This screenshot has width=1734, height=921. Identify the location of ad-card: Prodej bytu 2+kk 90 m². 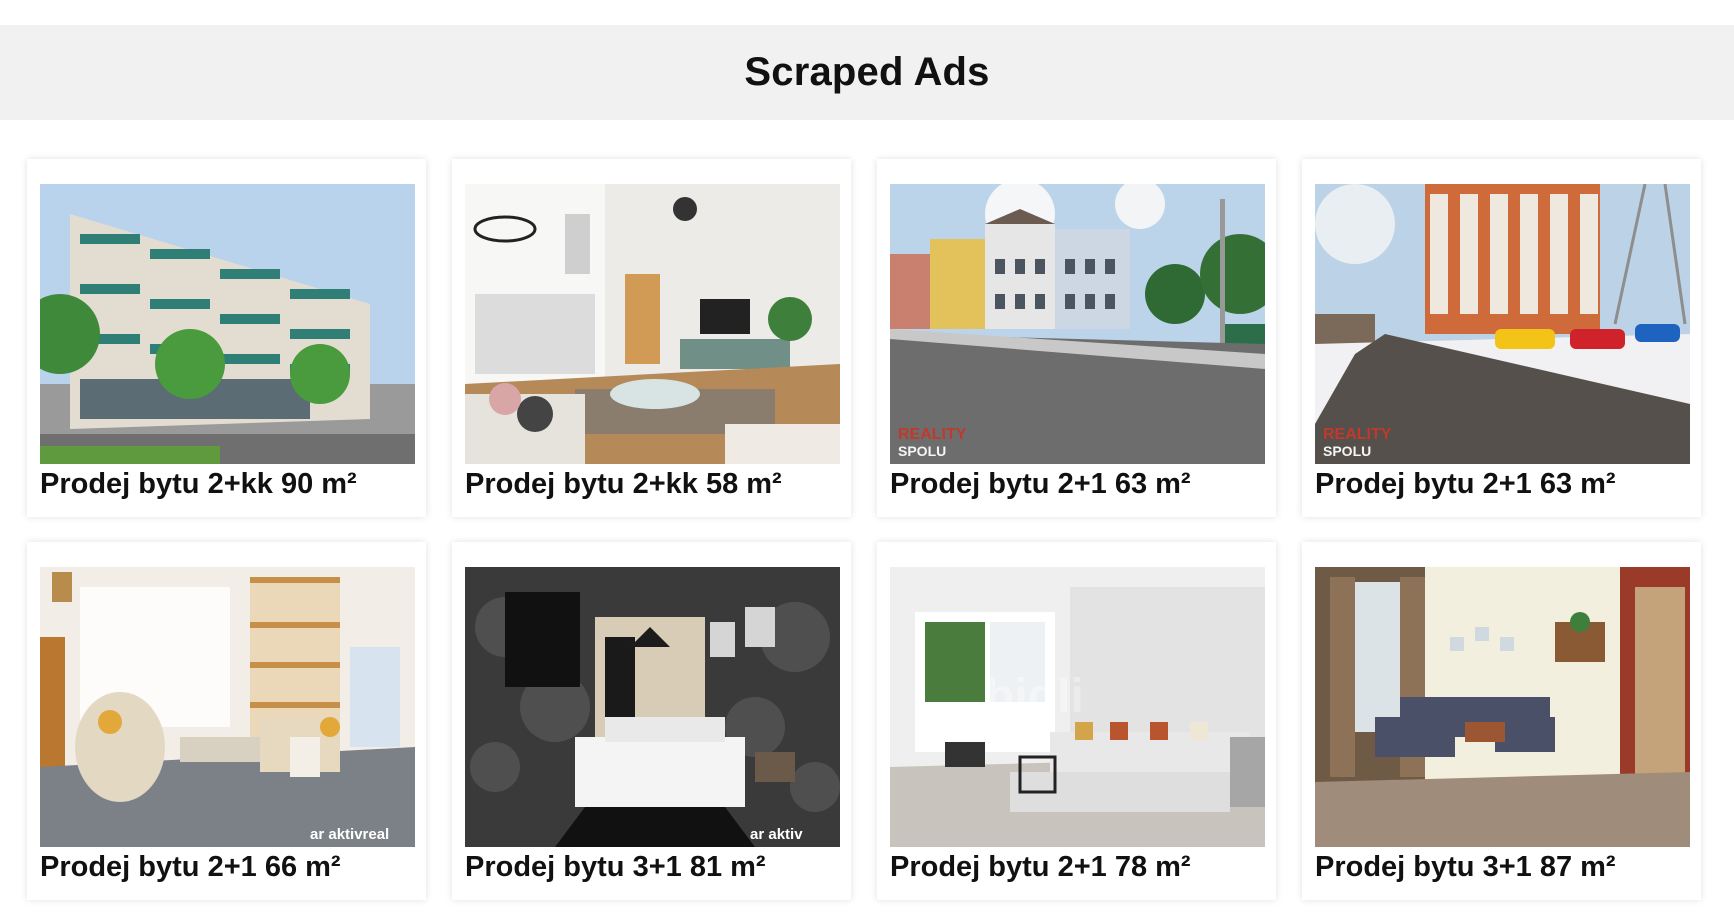
(226, 338).